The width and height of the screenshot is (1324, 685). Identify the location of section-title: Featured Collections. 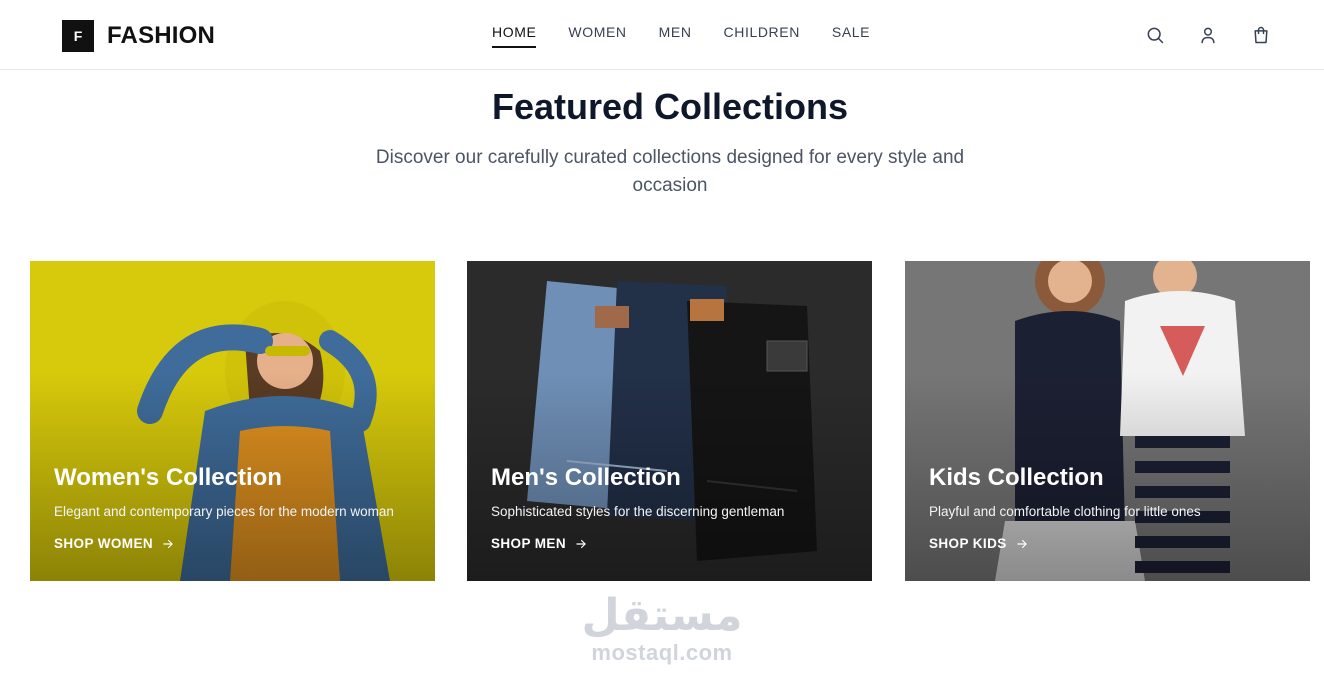
(670, 106).